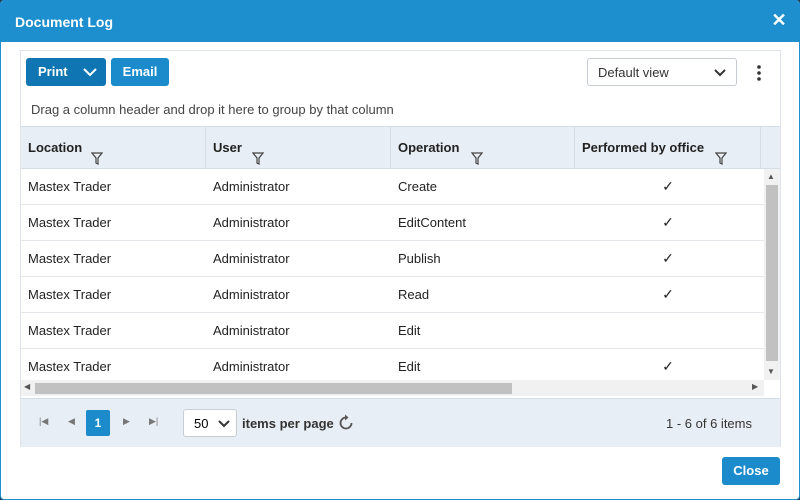  What do you see at coordinates (71, 421) in the screenshot?
I see `previous-page-icon: ◀` at bounding box center [71, 421].